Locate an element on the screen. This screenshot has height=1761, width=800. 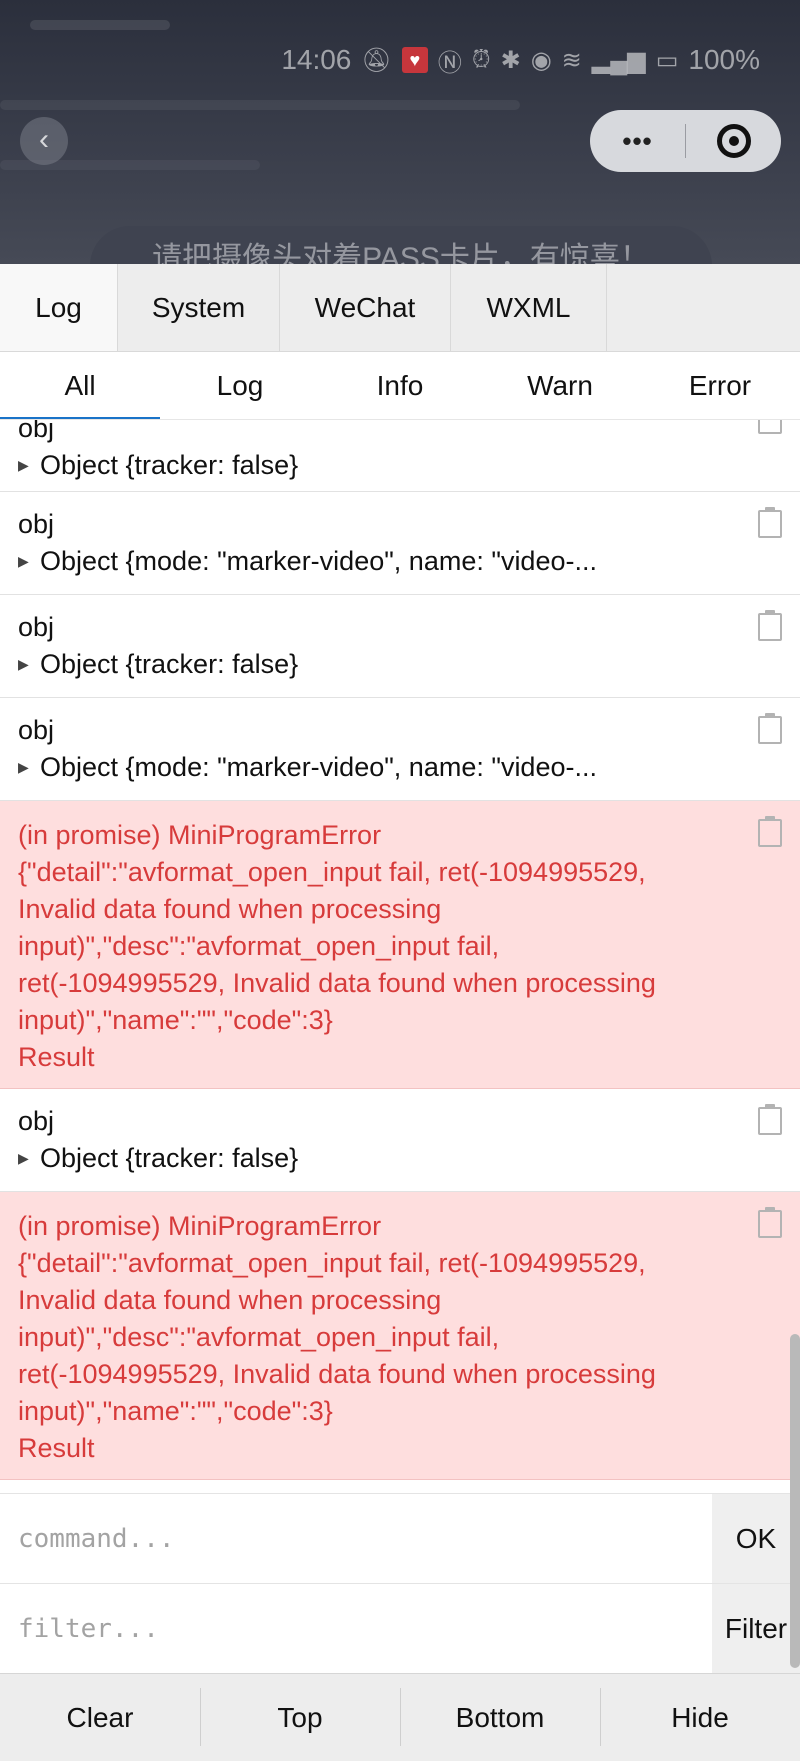
status-bar: 14:06 🔕︎ ♥ Ⓝ ⏰︎ ✱ ◉ ≋ ▂▄▆ ▭ 100% is located at coordinates (520, 60).